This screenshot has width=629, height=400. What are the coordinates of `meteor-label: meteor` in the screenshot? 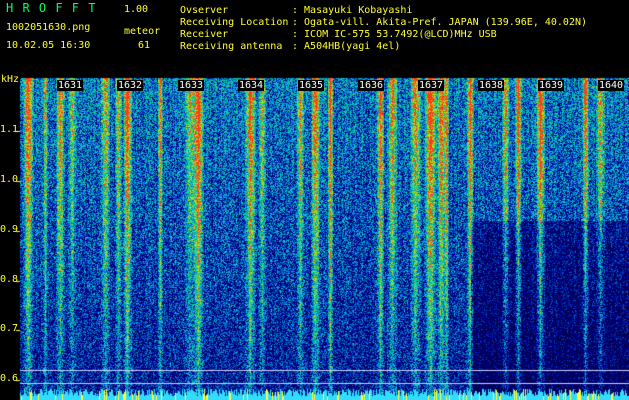 It's located at (142, 31).